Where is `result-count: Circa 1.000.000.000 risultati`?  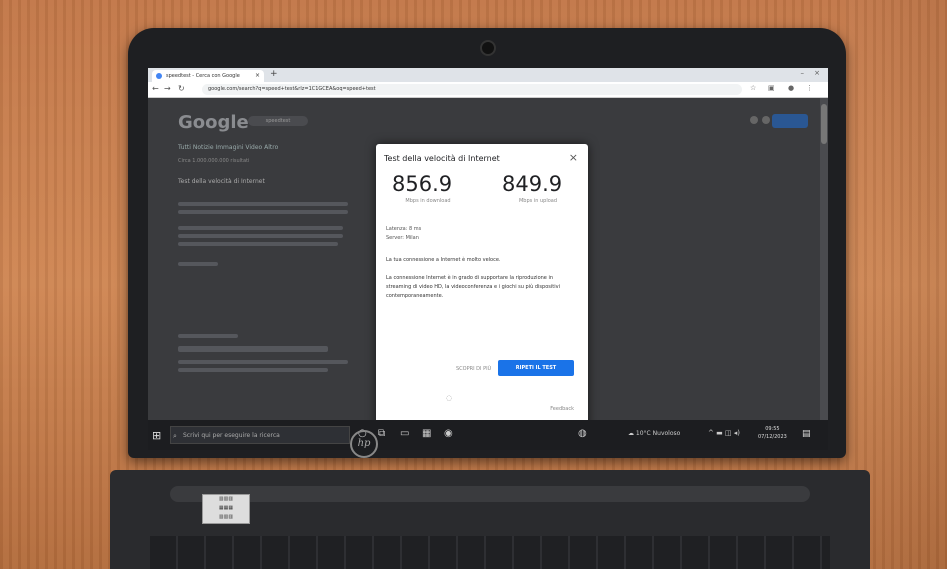
result-count: Circa 1.000.000.000 risultati is located at coordinates (214, 161).